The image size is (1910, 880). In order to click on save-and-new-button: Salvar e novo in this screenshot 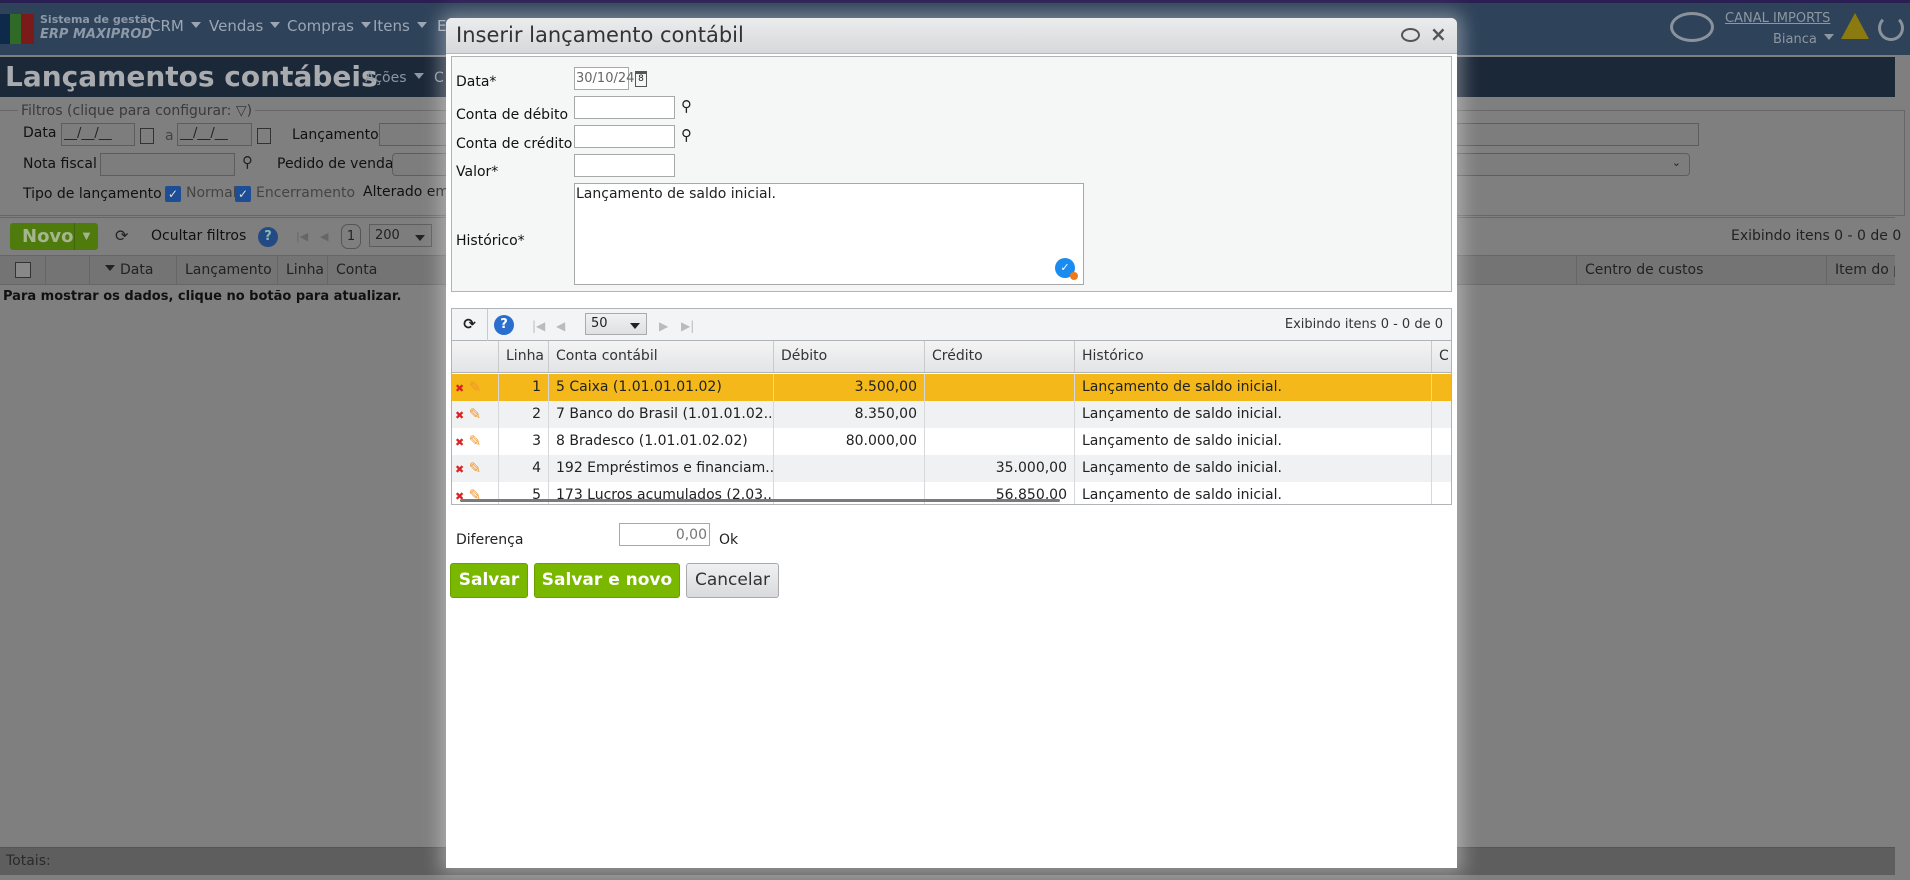, I will do `click(607, 580)`.